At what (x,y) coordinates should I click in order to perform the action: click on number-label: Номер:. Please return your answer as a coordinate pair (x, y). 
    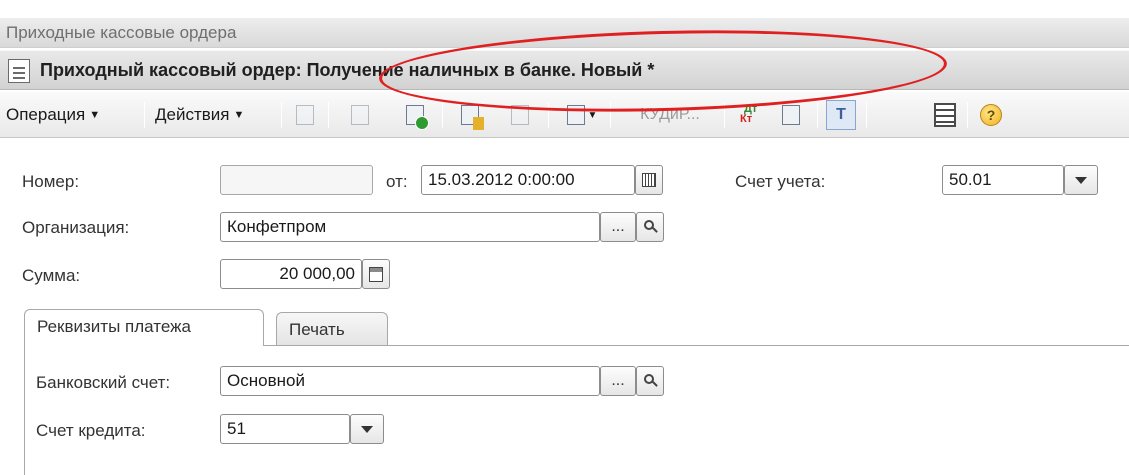
    Looking at the image, I should click on (51, 181).